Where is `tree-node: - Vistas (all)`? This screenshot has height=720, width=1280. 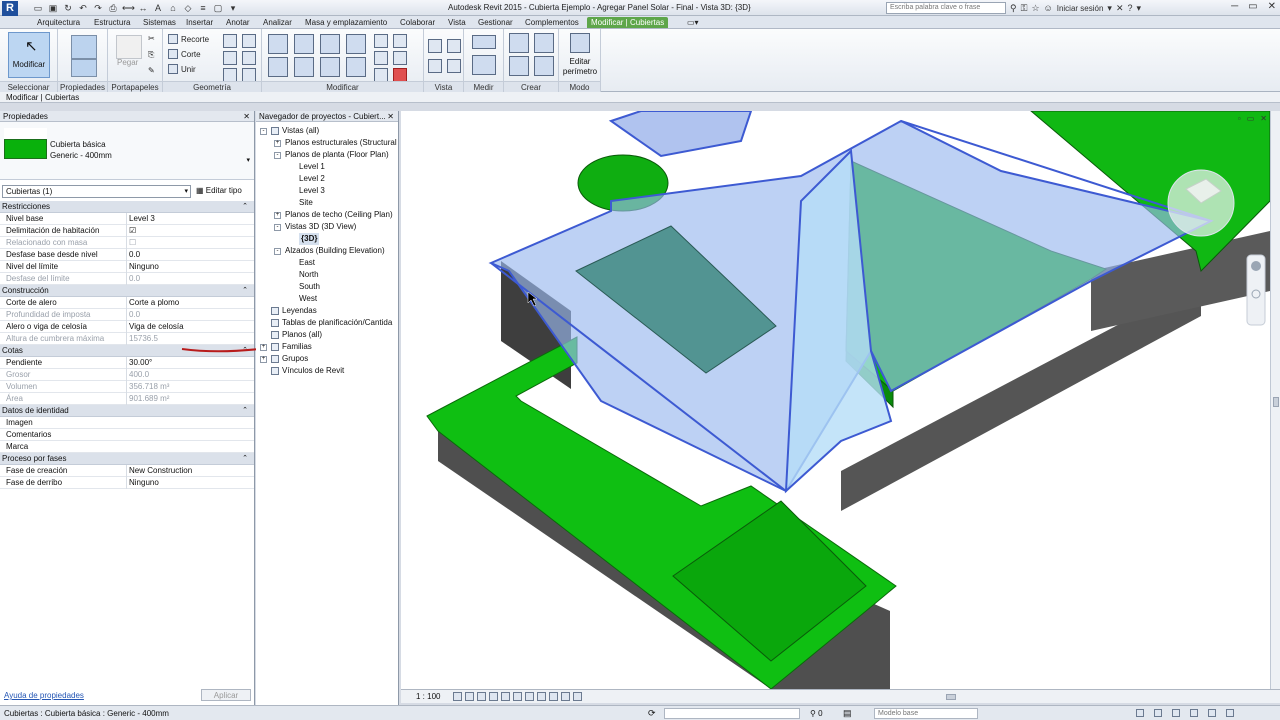
tree-node: - Vistas (all) is located at coordinates (327, 131).